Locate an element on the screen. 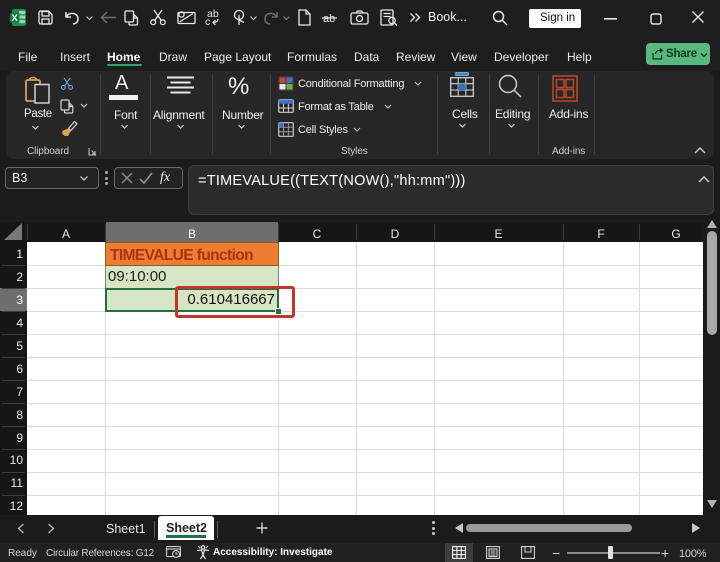 This screenshot has height=562, width=720. svg-text: c is located at coordinates (207, 22).